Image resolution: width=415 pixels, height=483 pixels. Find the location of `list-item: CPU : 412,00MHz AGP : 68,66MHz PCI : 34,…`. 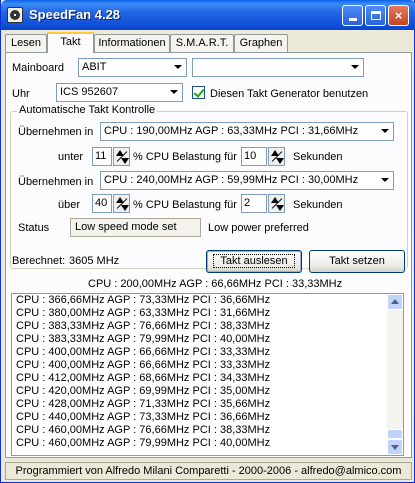

list-item: CPU : 412,00MHz AGP : 68,66MHz PCI : 34,… is located at coordinates (207, 378).